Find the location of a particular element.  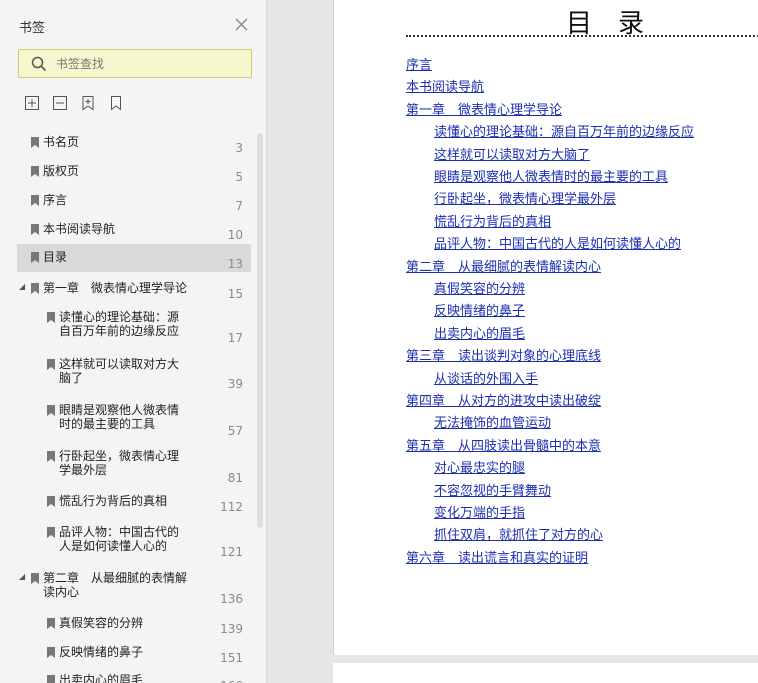

bookmark-page: 57 is located at coordinates (235, 431).